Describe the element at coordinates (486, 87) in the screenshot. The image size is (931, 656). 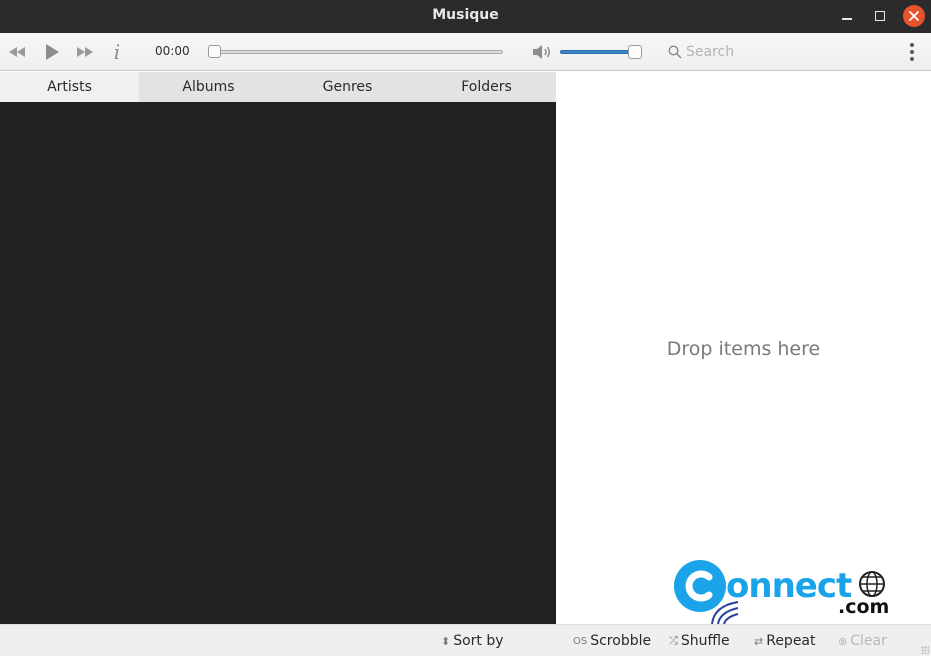
I see `tab-folders: Folders` at that location.